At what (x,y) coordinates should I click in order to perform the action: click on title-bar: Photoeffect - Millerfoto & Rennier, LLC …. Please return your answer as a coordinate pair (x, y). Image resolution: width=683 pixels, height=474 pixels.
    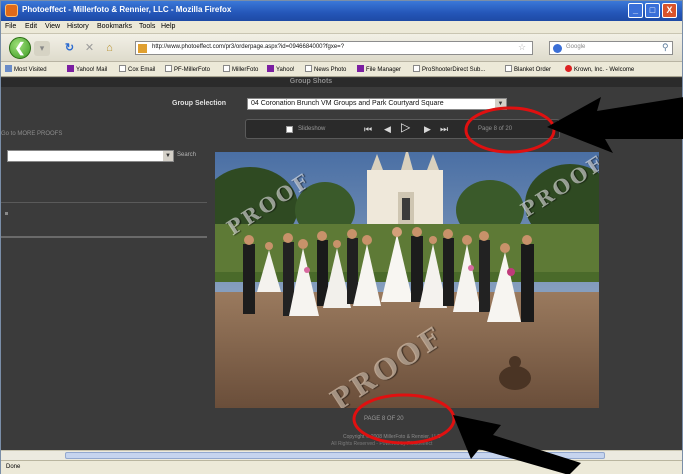
    Looking at the image, I should click on (341, 11).